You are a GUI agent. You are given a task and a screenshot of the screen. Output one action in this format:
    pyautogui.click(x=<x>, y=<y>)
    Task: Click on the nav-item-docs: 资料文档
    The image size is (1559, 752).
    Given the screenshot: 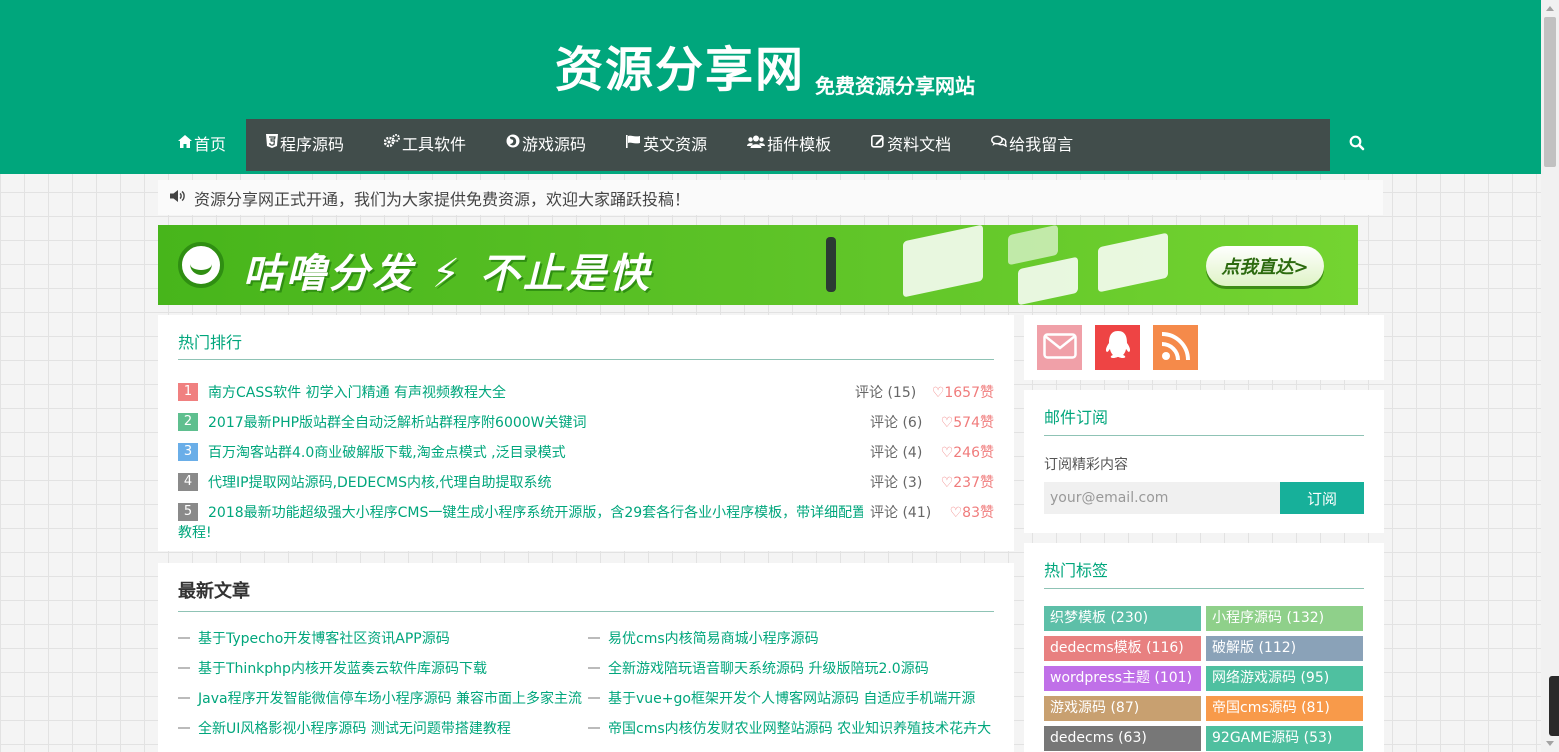 What is the action you would take?
    pyautogui.click(x=911, y=145)
    